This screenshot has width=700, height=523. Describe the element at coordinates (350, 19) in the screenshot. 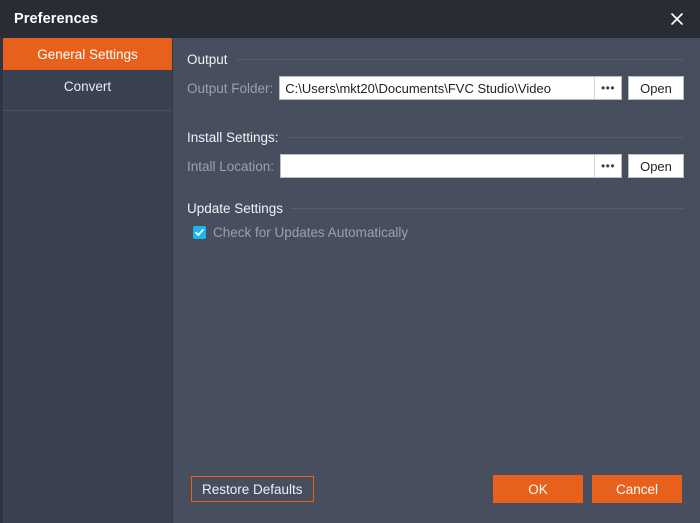

I see `title-bar: Preferences` at that location.